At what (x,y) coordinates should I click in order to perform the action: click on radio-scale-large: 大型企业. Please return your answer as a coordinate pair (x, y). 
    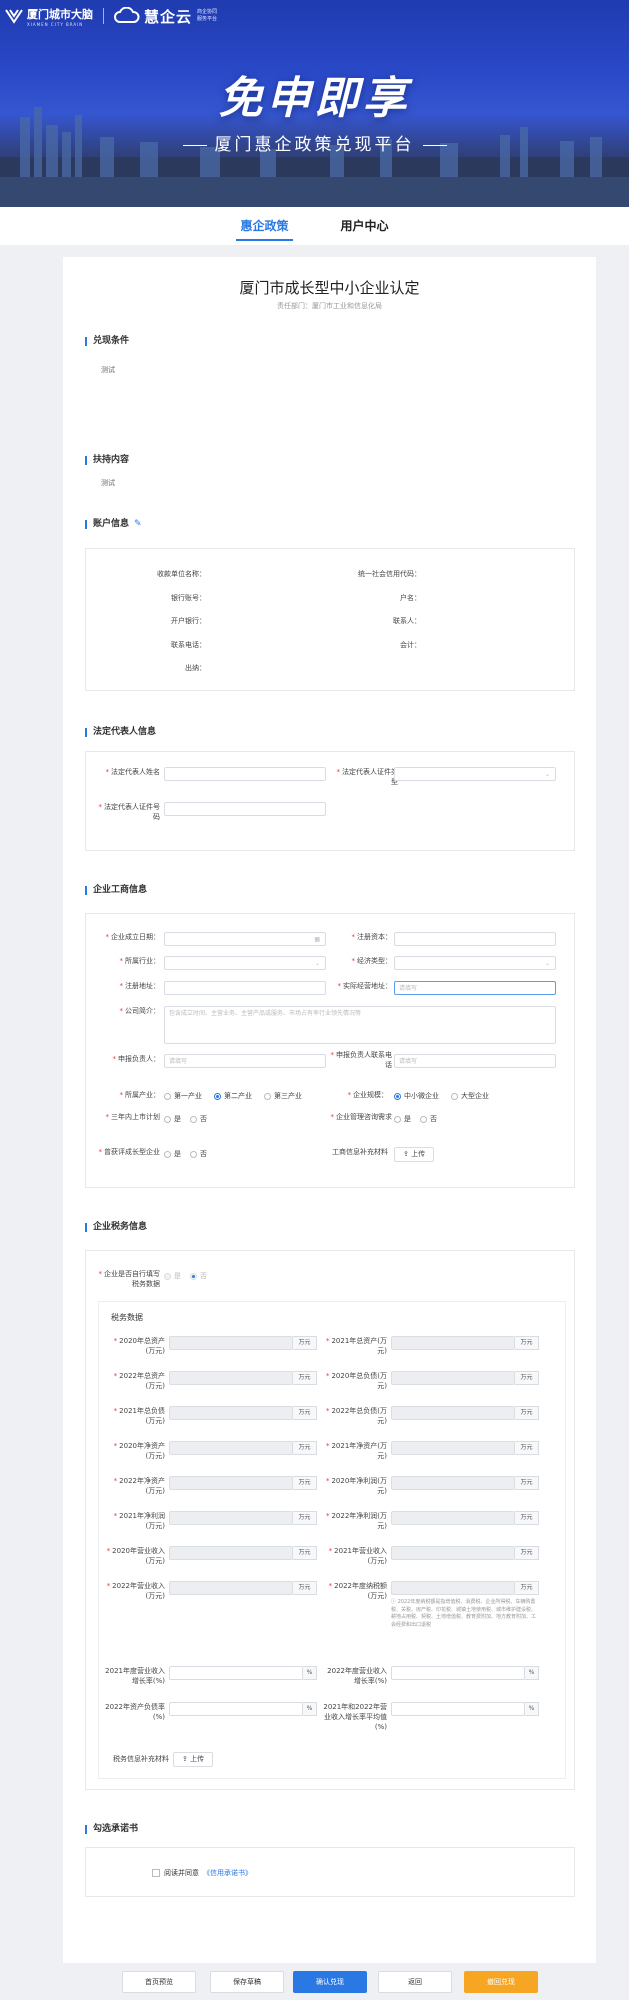
    Looking at the image, I should click on (470, 1096).